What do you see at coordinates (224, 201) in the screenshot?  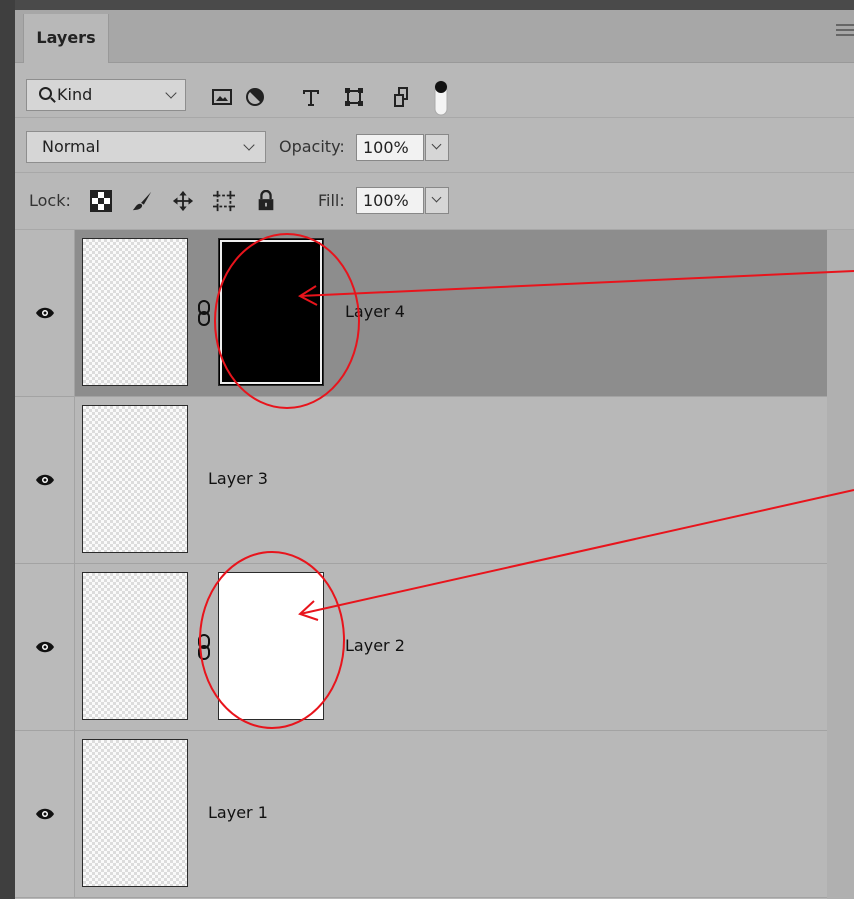 I see `lock-artboard-icon` at bounding box center [224, 201].